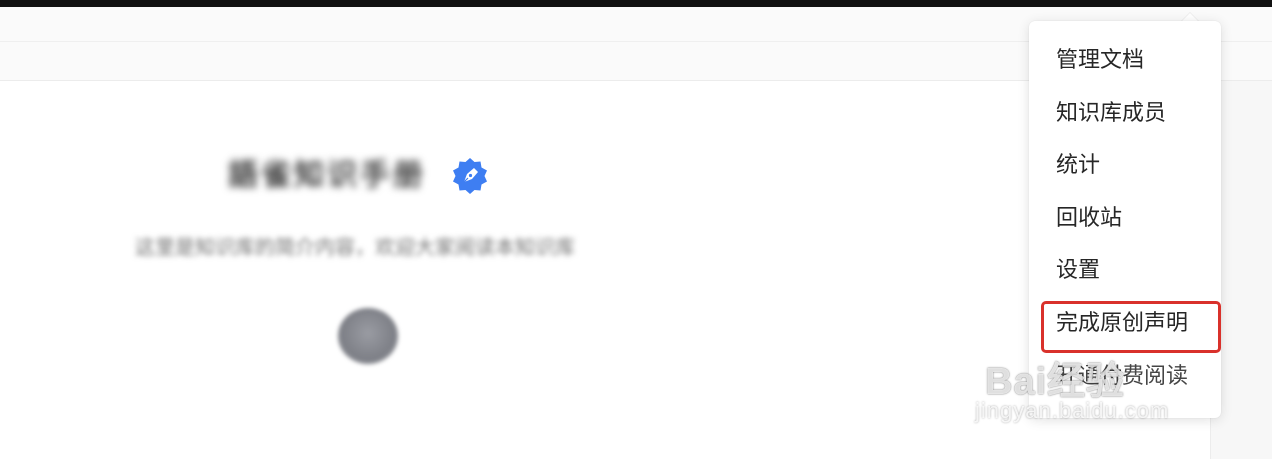  I want to click on book-title-row: 語雀知识手册, so click(359, 176).